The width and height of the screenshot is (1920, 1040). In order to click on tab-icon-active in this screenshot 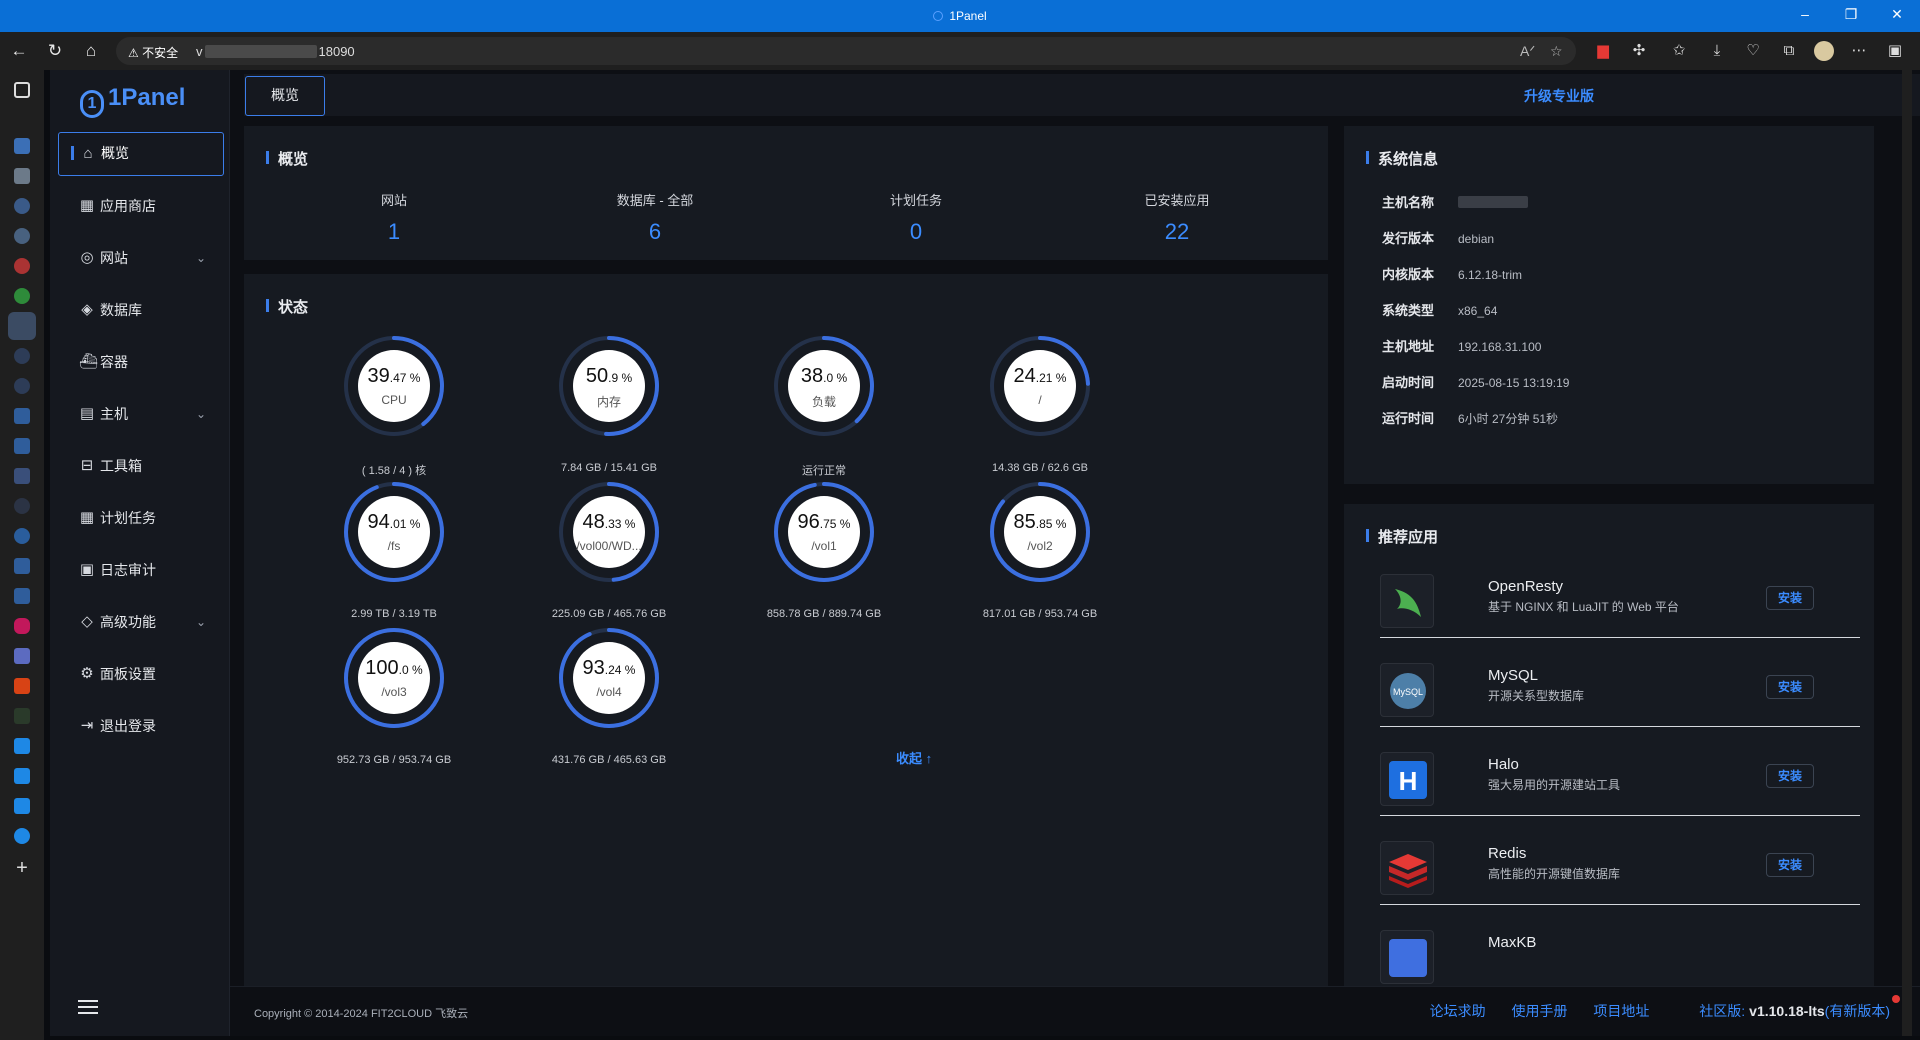, I will do `click(22, 326)`.